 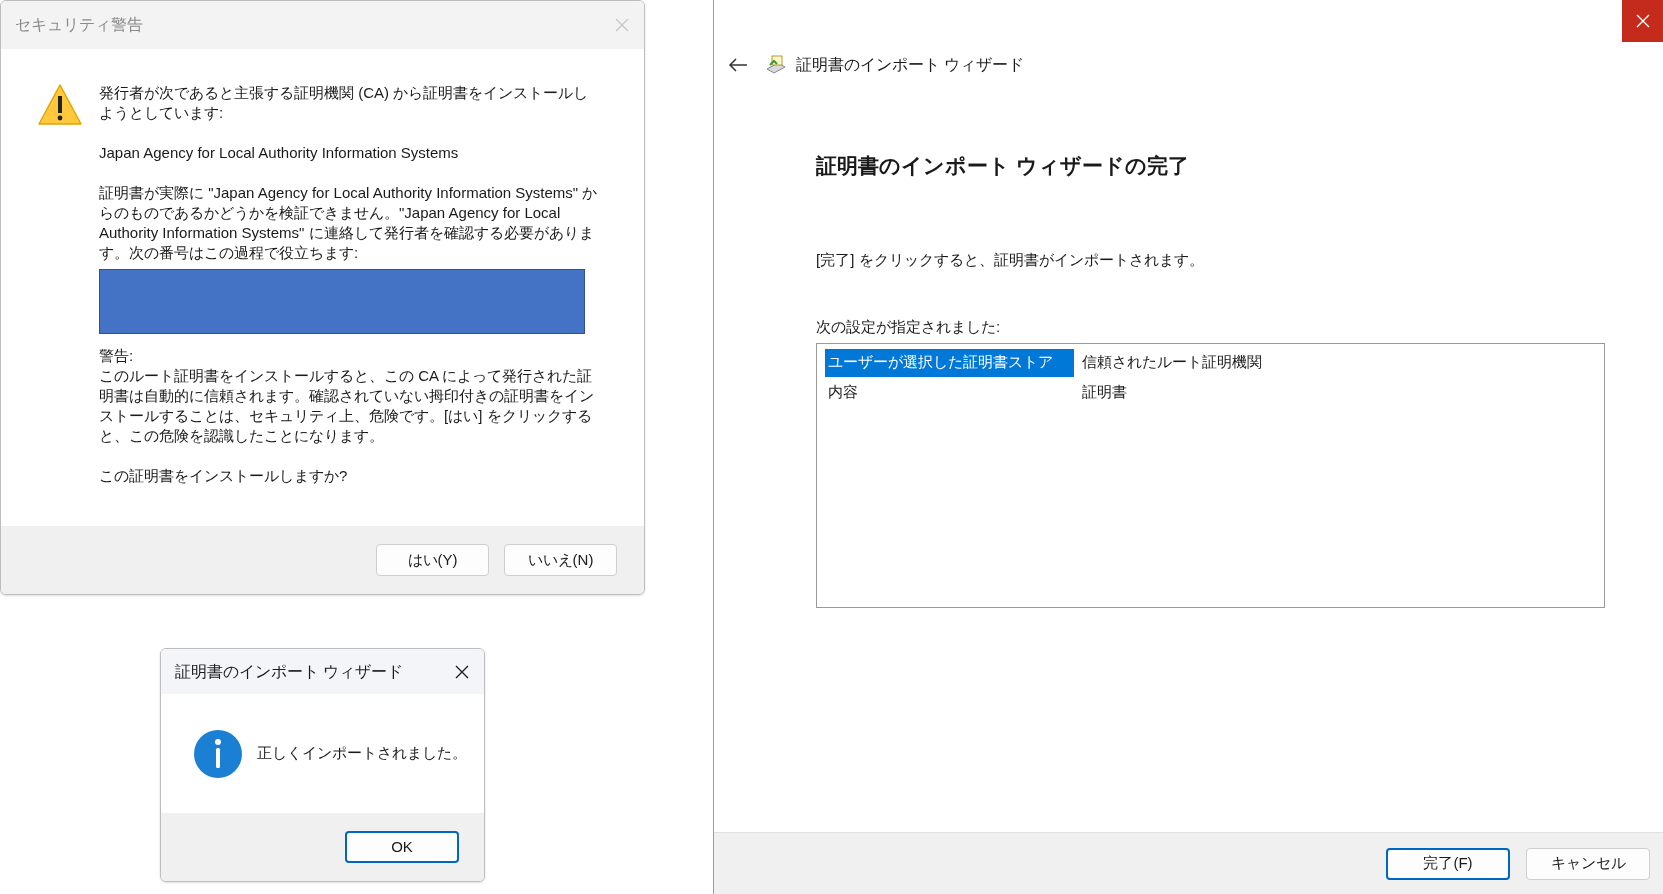 What do you see at coordinates (949, 362) in the screenshot?
I see `list-item: ユーザーが選択した証明書ストア` at bounding box center [949, 362].